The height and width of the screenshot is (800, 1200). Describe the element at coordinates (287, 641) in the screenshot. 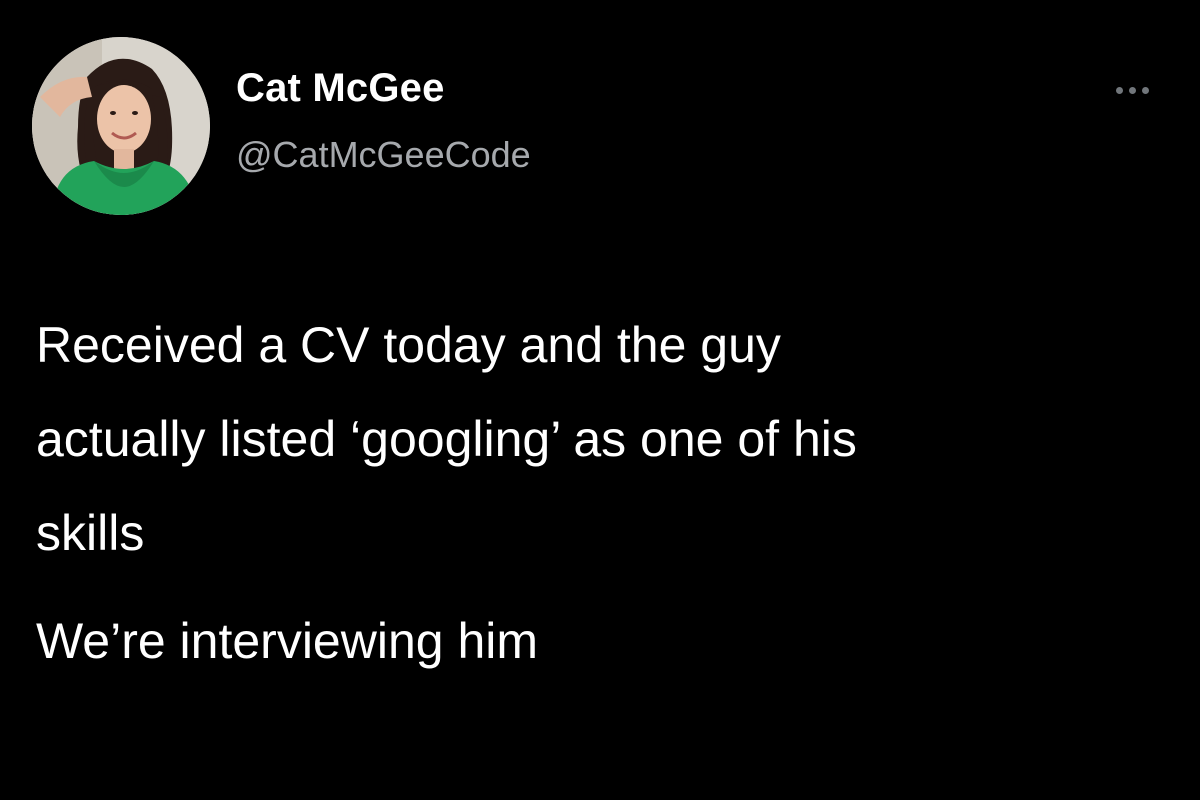

I see `tweet-text-line: We’re interviewing him` at that location.